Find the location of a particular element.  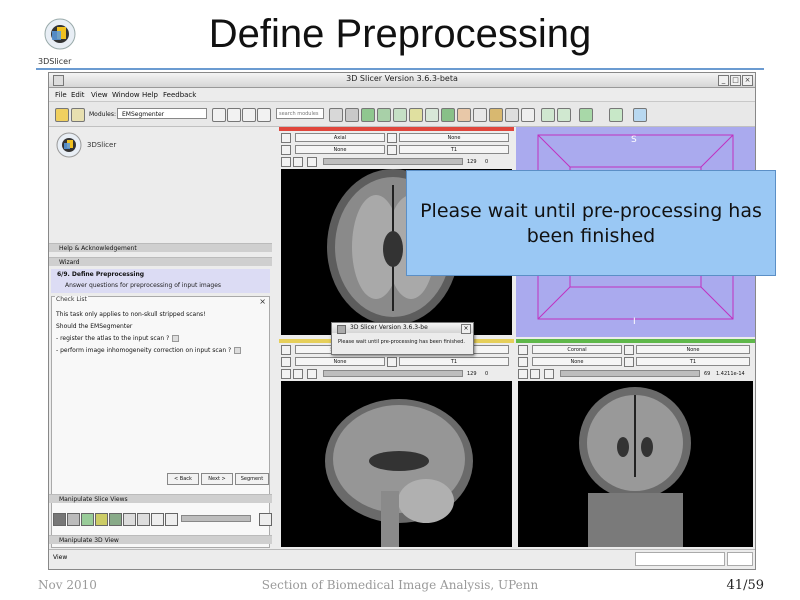

layout-icon is located at coordinates (336, 115).